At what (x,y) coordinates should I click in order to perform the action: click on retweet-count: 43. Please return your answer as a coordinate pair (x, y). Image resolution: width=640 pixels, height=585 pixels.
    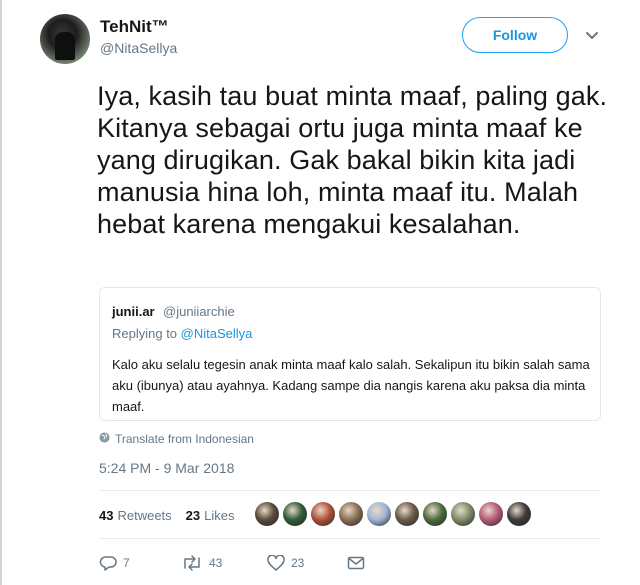
    Looking at the image, I should click on (216, 563).